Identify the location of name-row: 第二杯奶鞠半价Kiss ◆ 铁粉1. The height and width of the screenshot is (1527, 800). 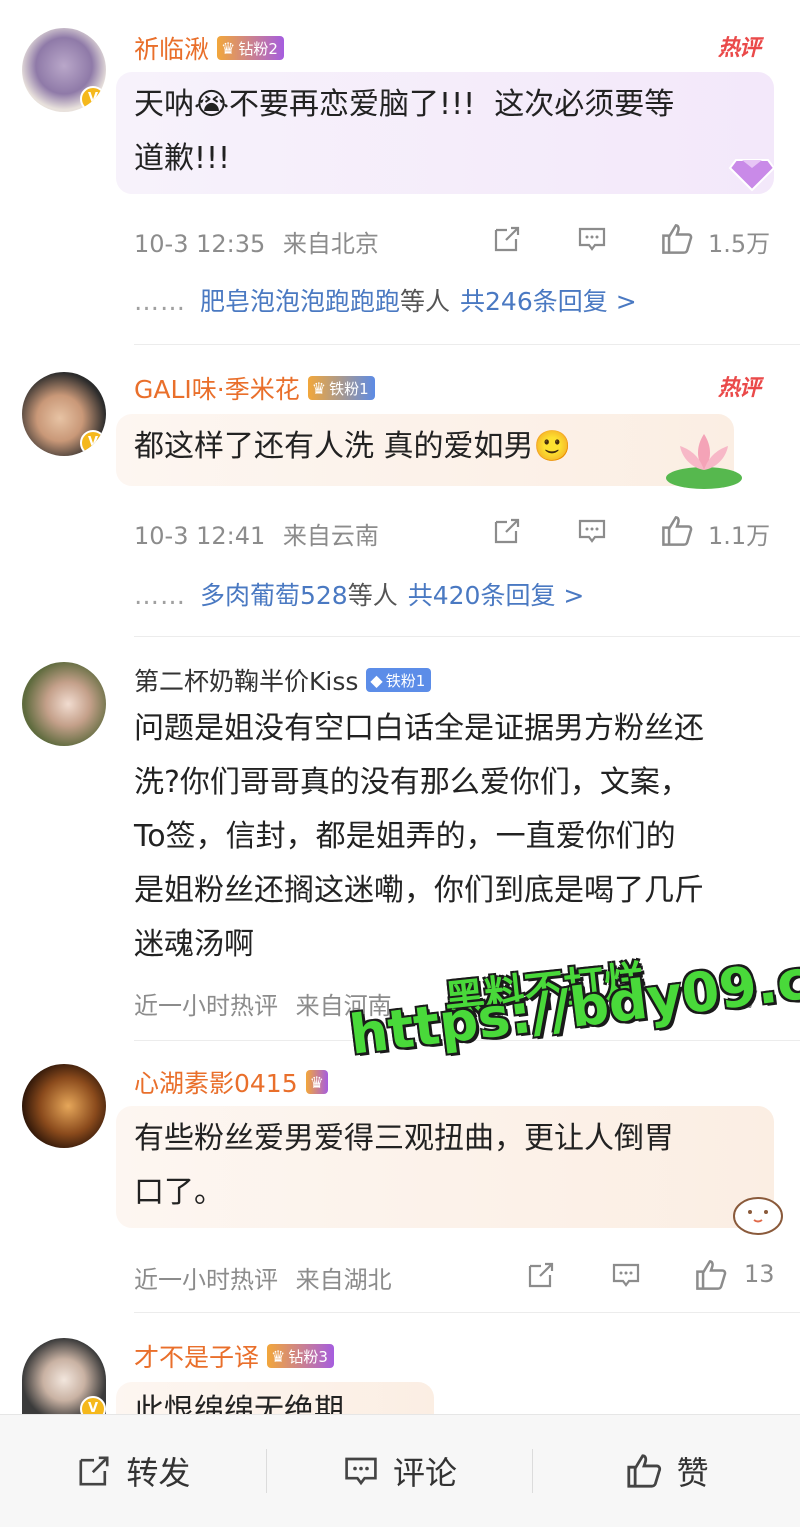
(283, 680).